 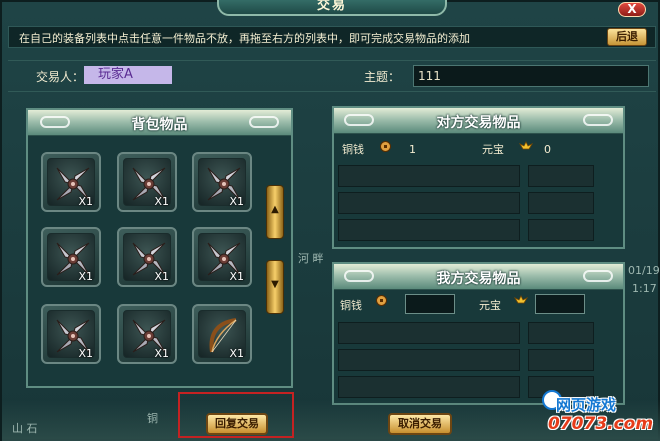 I want to click on their-copper-value: 1, so click(x=412, y=149).